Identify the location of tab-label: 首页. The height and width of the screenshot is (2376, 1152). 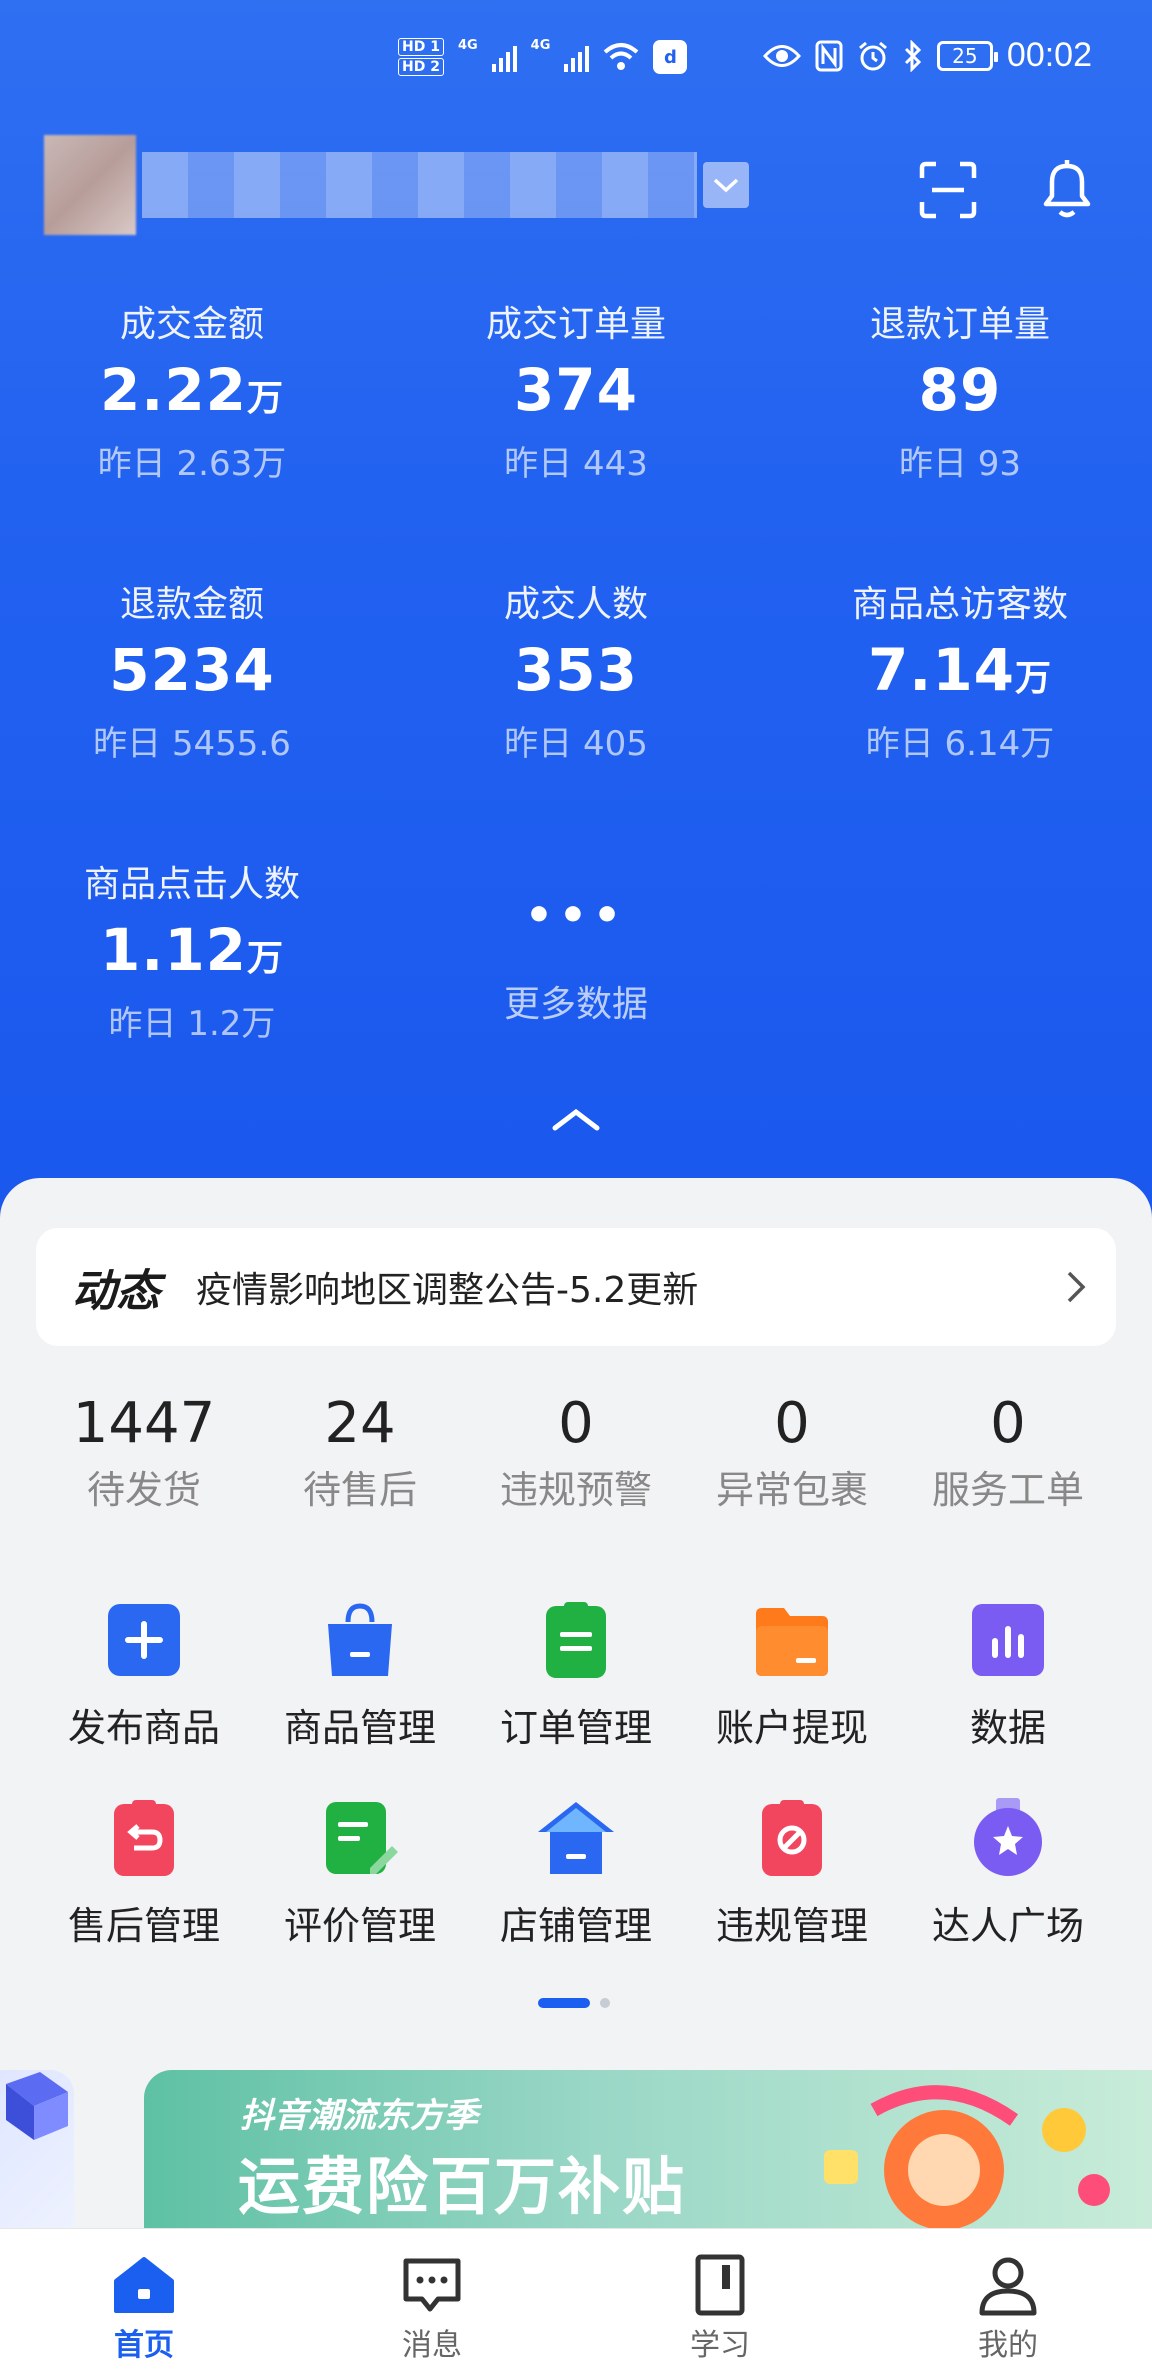
(144, 2345).